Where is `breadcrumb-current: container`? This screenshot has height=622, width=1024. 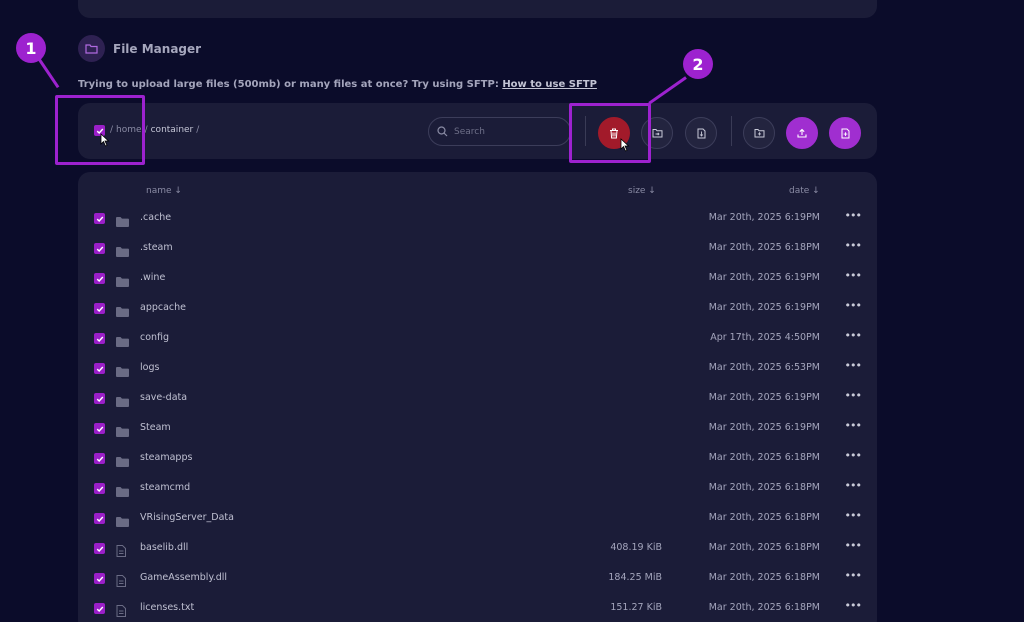 breadcrumb-current: container is located at coordinates (172, 130).